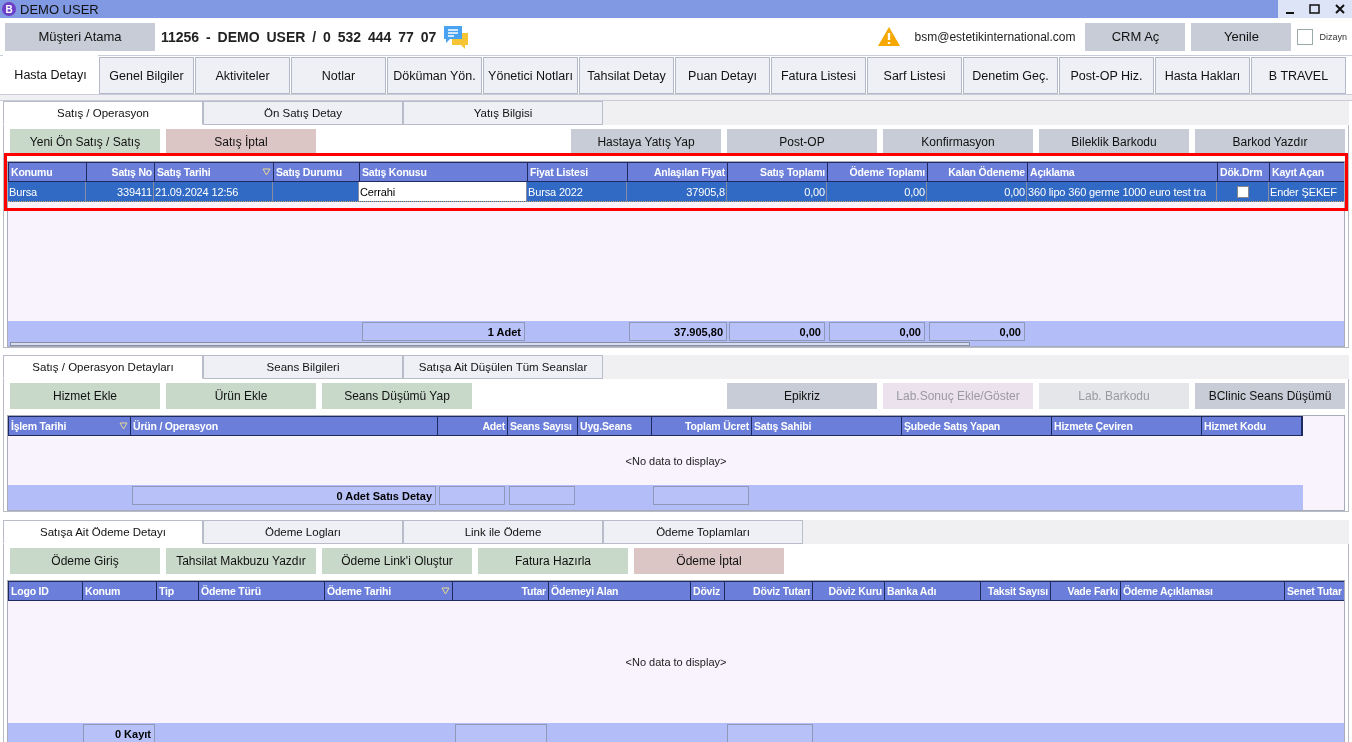  I want to click on main-tab: Aktiviteler, so click(242, 75).